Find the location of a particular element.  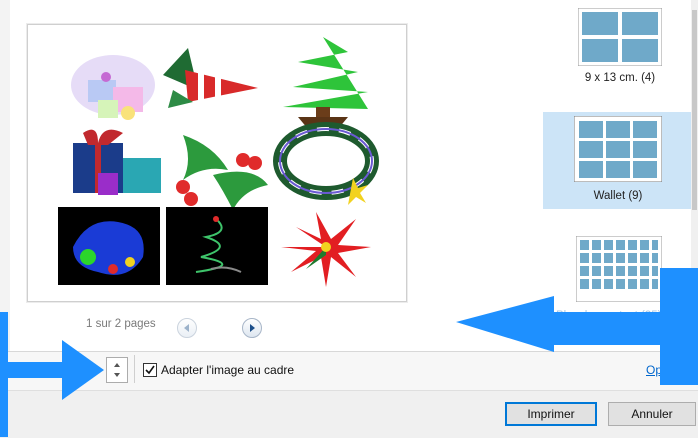

edge-bar-icon is located at coordinates (4, 374).